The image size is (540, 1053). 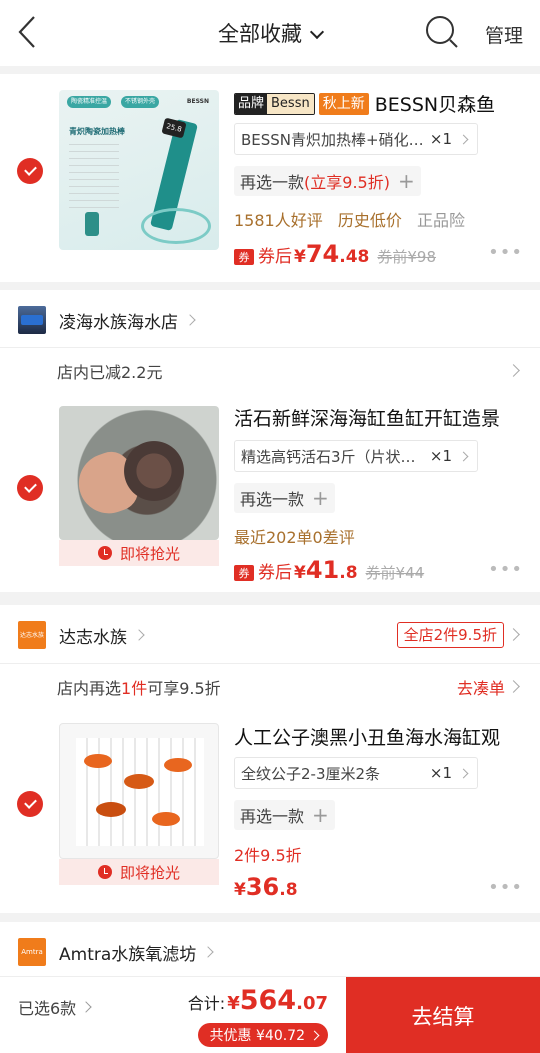 I want to click on product-meta: 1581人好评 历史低价 正品险, so click(x=349, y=219).